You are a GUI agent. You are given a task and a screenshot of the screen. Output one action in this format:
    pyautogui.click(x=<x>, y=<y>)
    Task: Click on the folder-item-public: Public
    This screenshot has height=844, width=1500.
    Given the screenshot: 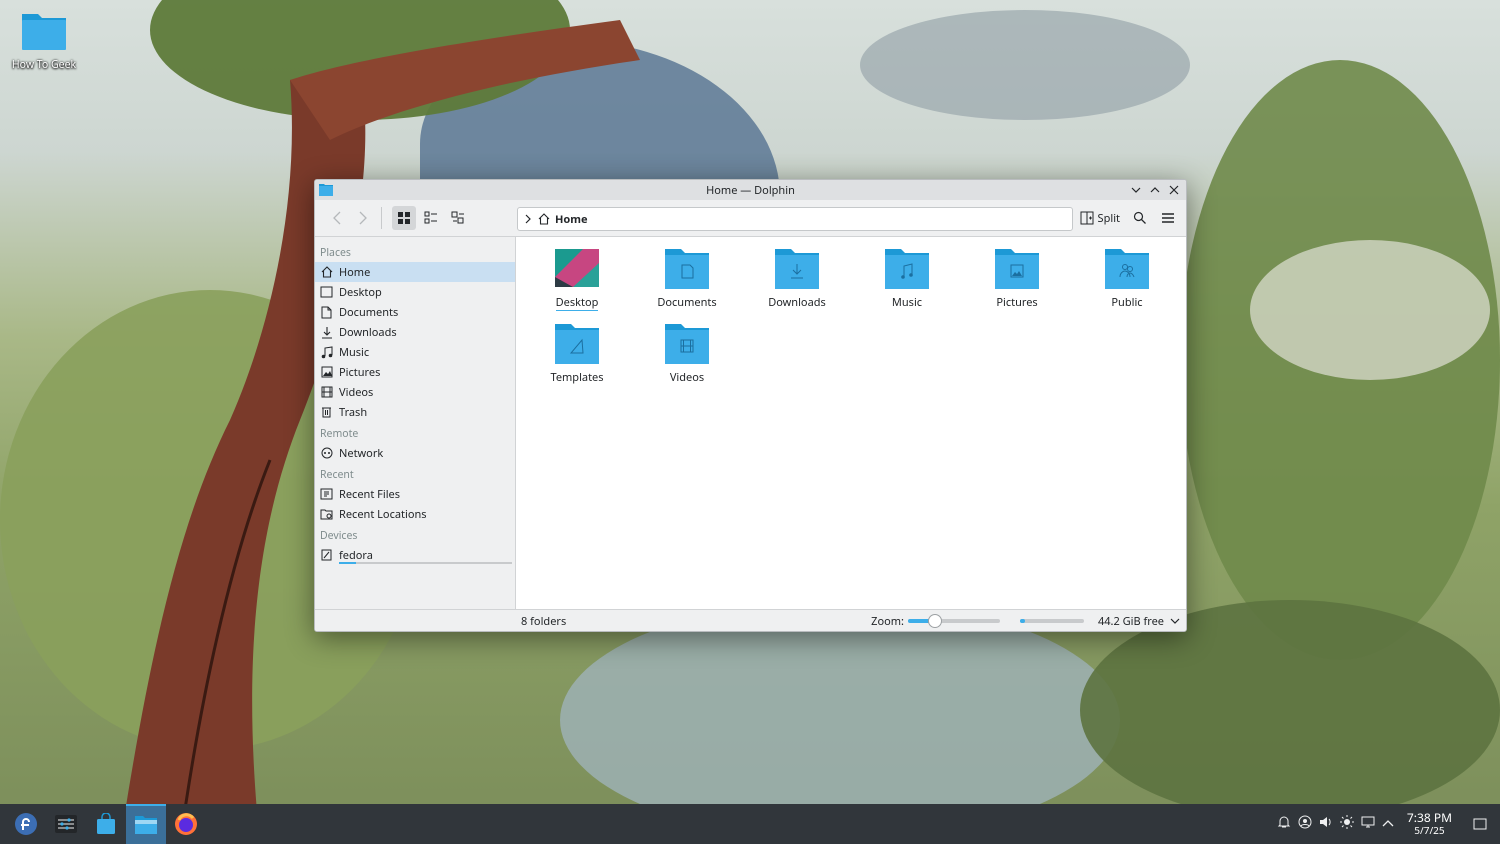 What is the action you would take?
    pyautogui.click(x=1127, y=284)
    